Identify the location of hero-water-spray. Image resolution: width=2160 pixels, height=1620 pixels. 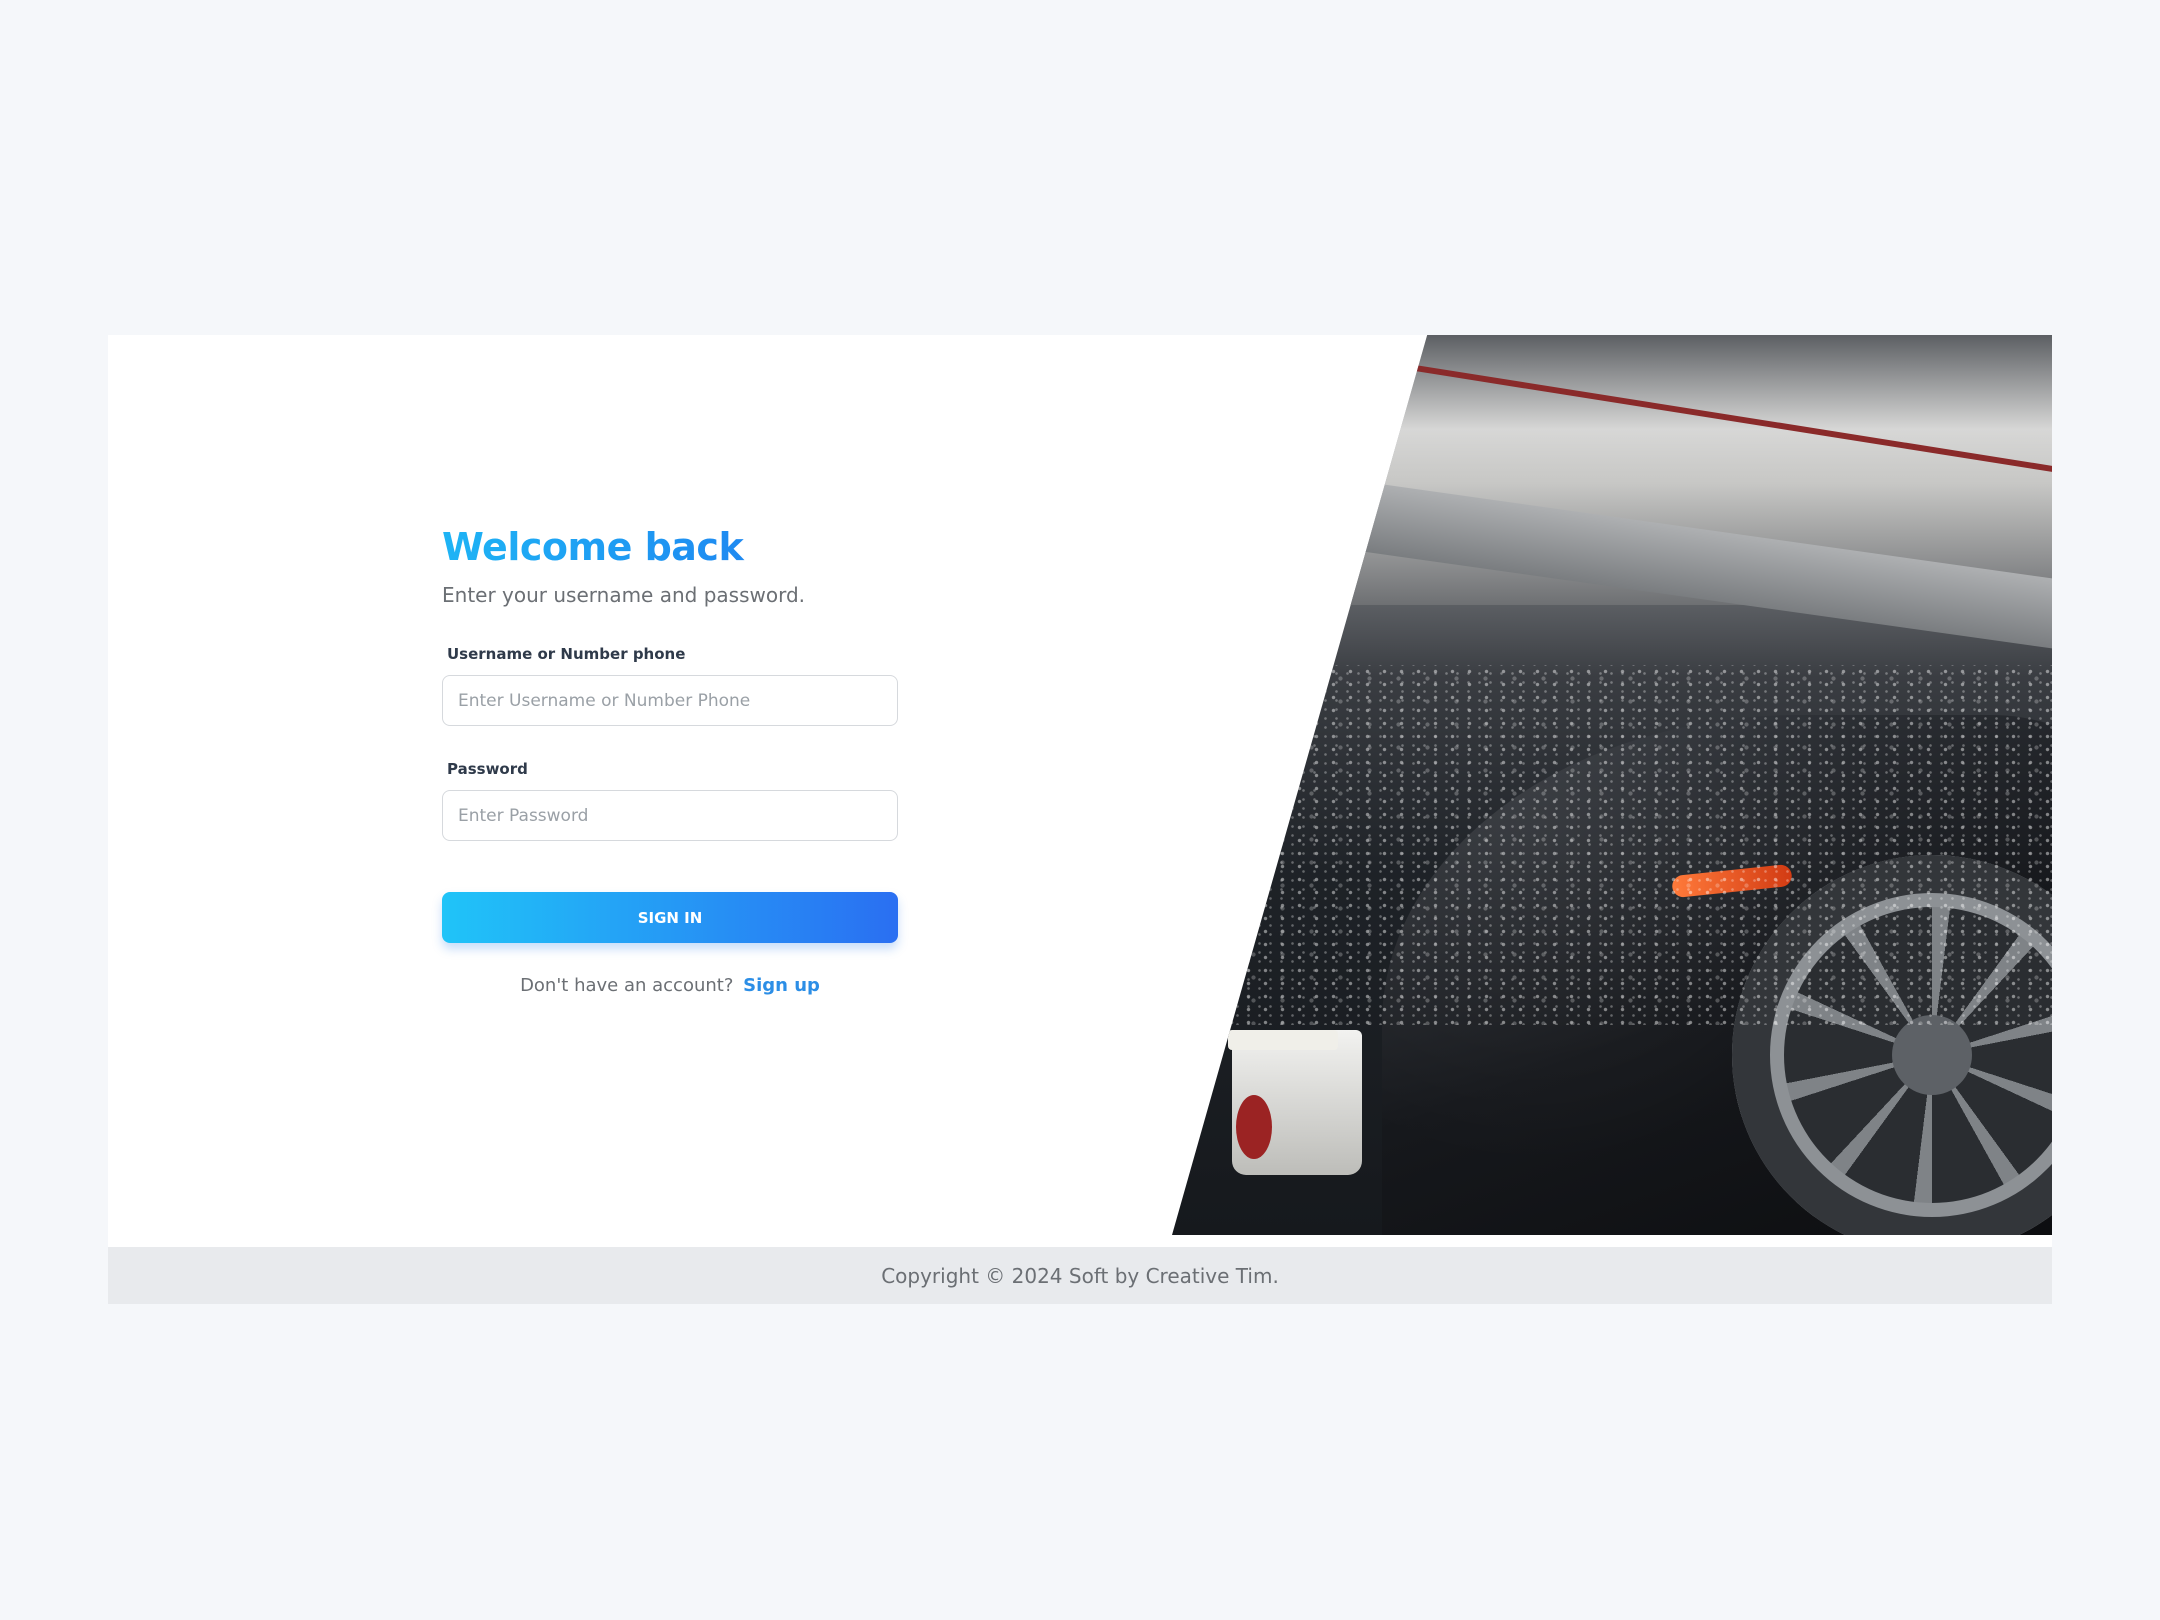
(1612, 845).